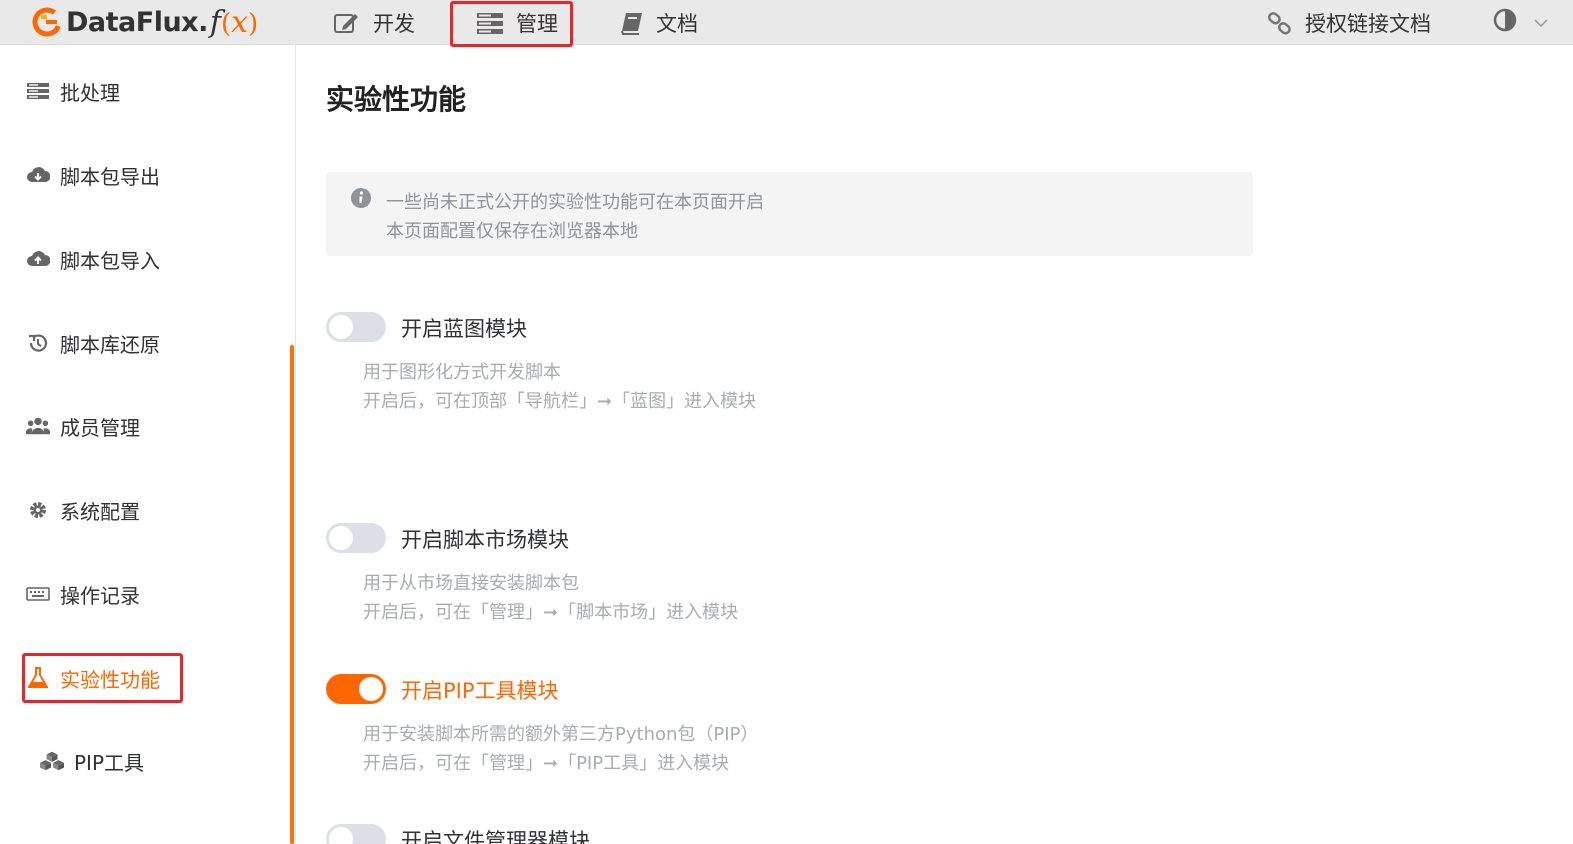 The image size is (1573, 844). Describe the element at coordinates (137, 22) in the screenshot. I see `logo-text: DataFlux.` at that location.